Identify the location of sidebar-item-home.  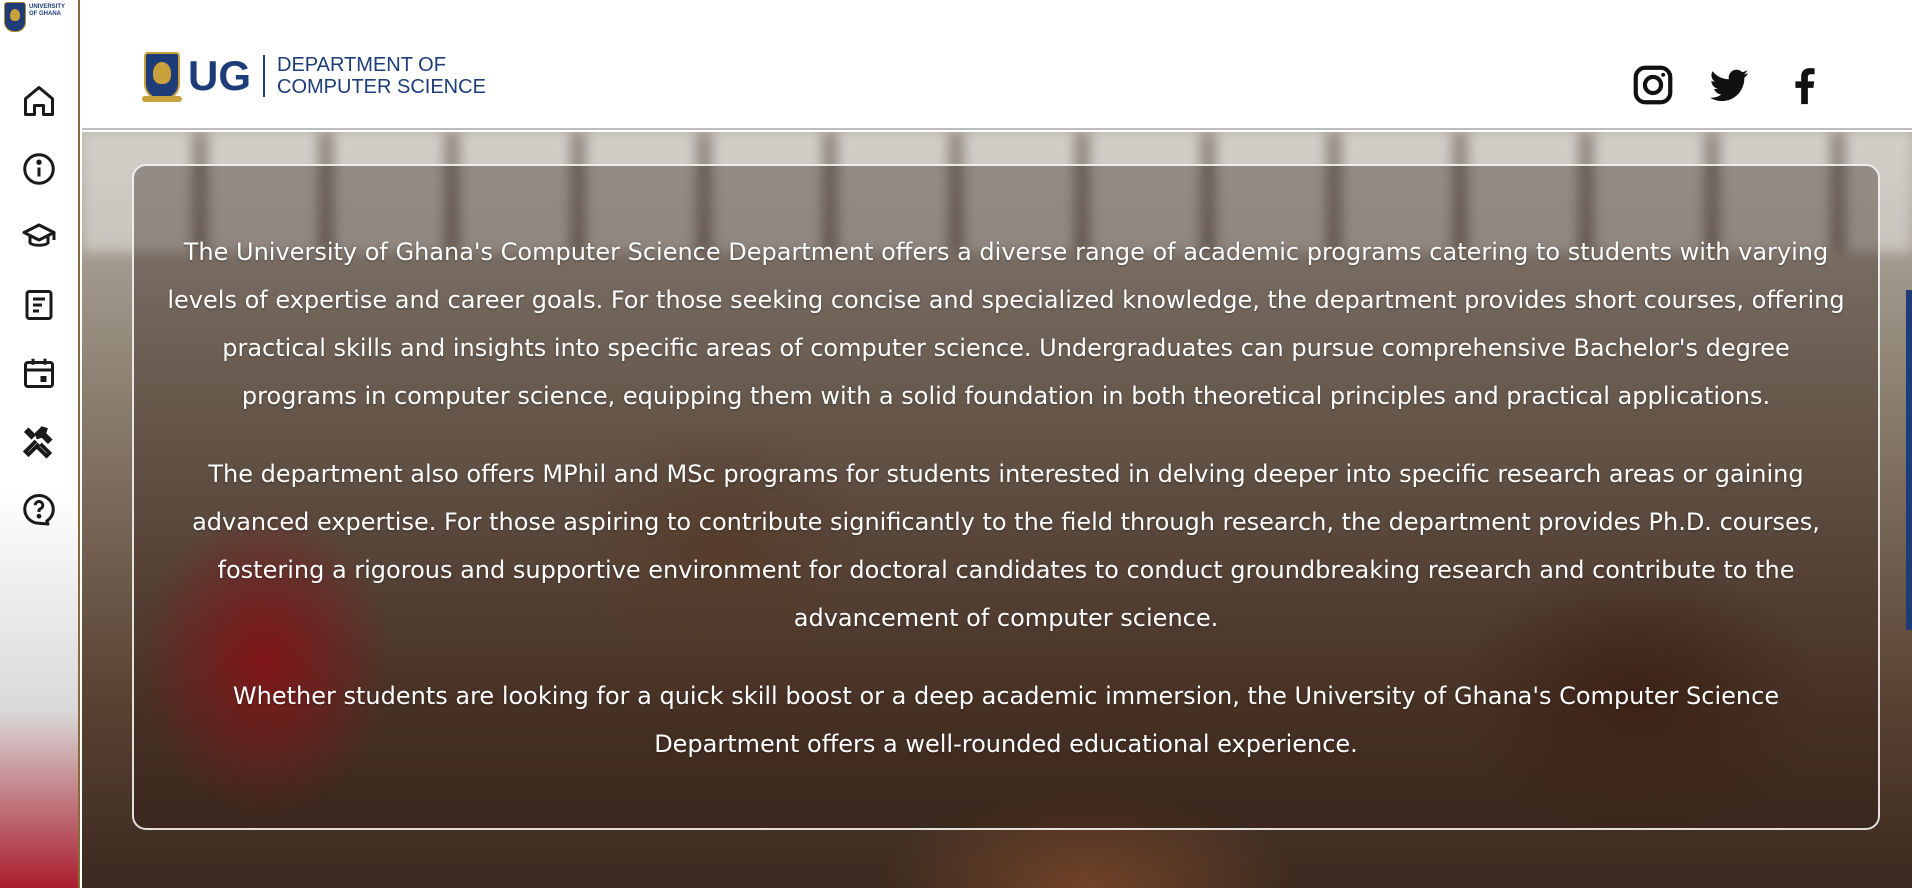
(39, 101).